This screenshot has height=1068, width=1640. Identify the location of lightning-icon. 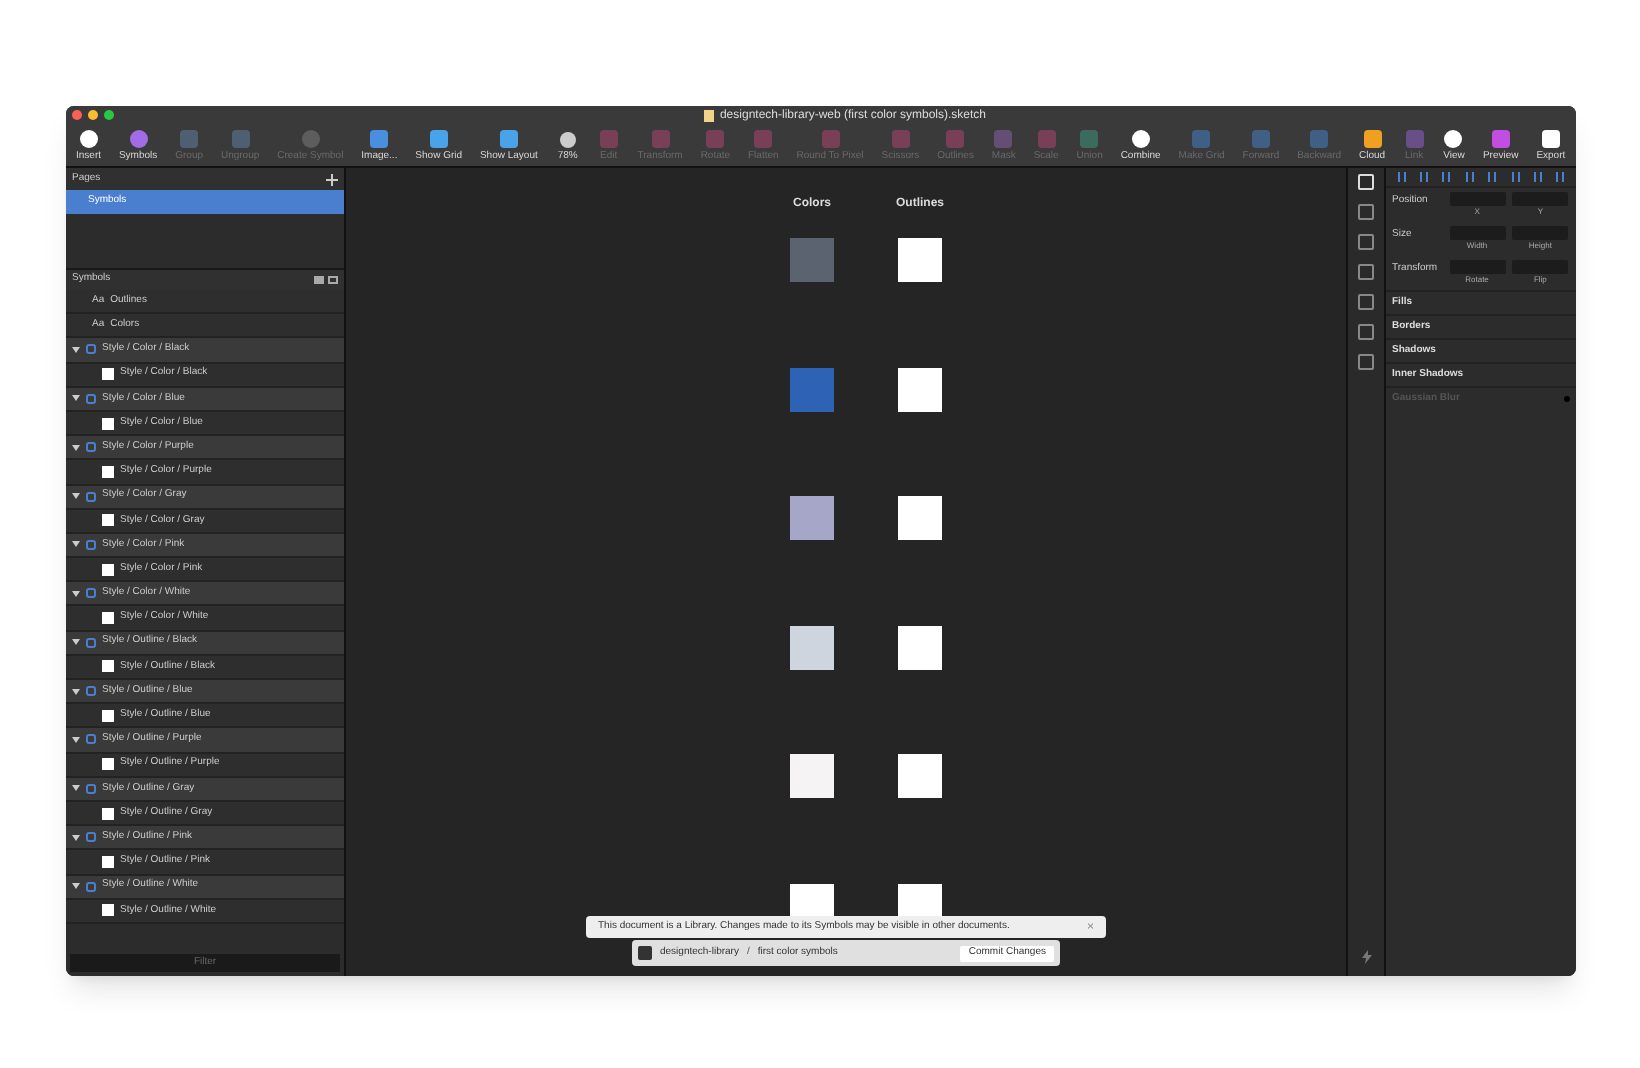
(1366, 957).